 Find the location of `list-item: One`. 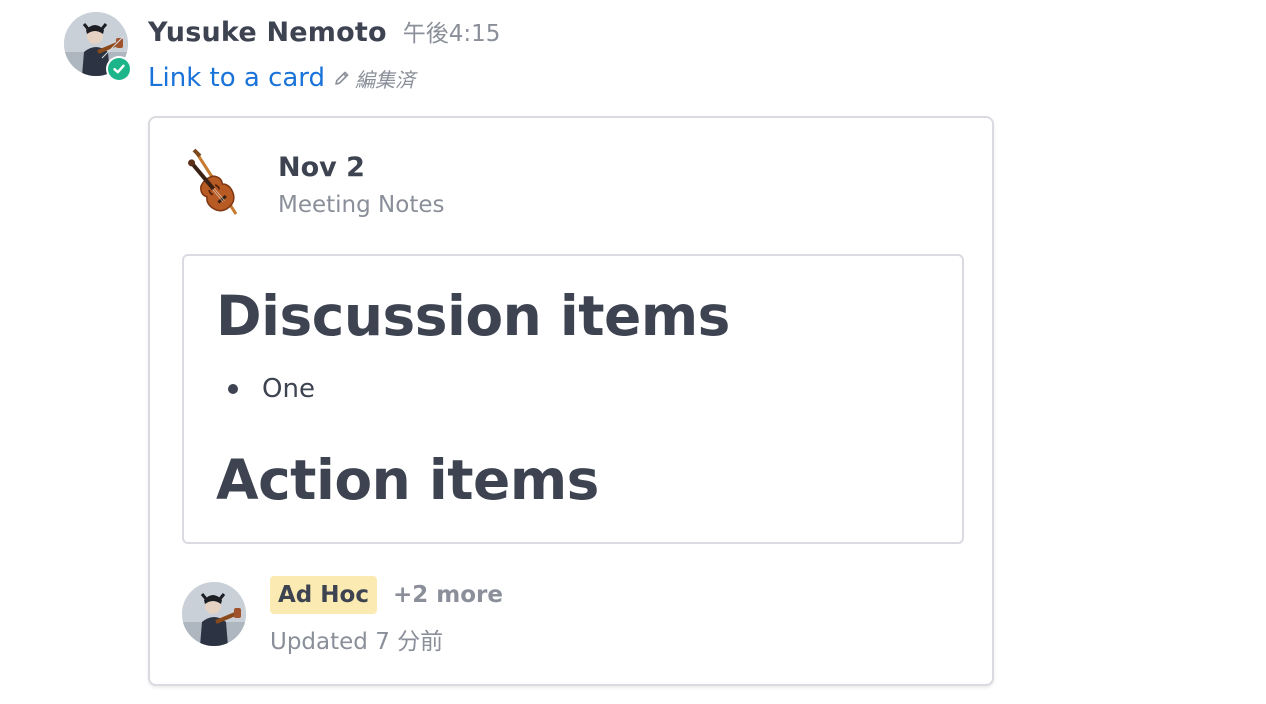

list-item: One is located at coordinates (271, 389).